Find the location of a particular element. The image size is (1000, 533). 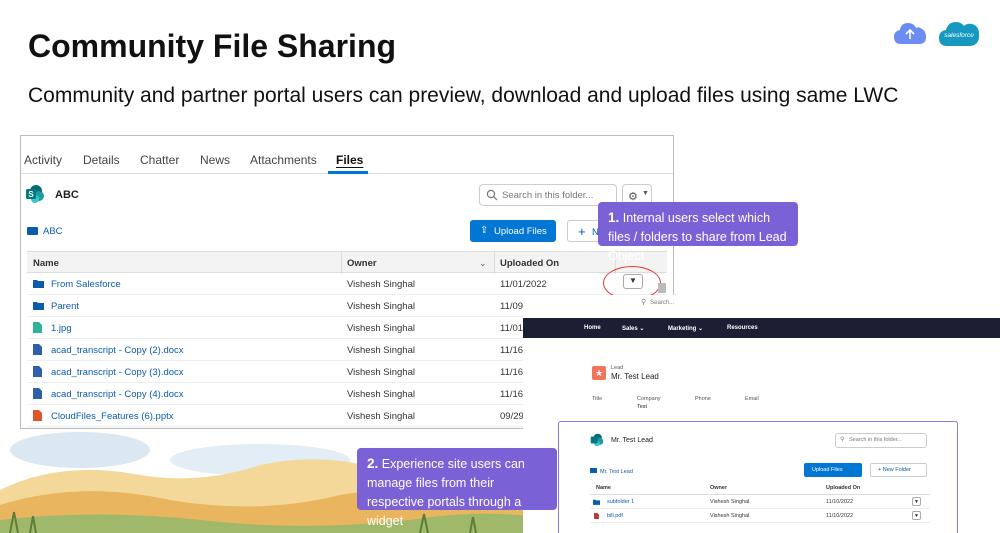

file-date: 11/10/2022 is located at coordinates (840, 502).